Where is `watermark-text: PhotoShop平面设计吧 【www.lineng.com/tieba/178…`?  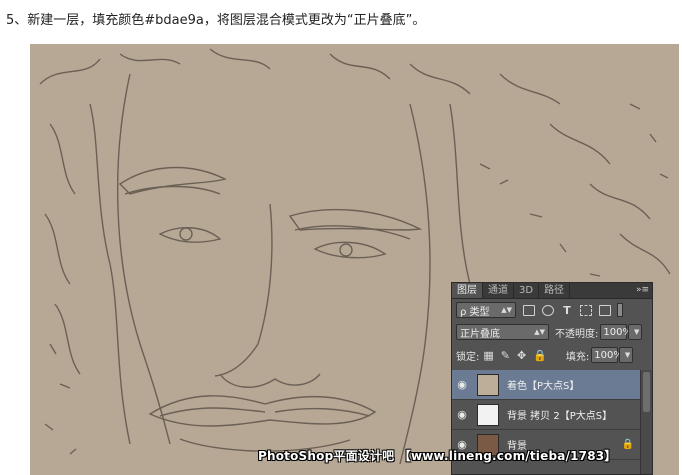
watermark-text: PhotoShop平面设计吧 【www.lineng.com/tieba/178… is located at coordinates (437, 456).